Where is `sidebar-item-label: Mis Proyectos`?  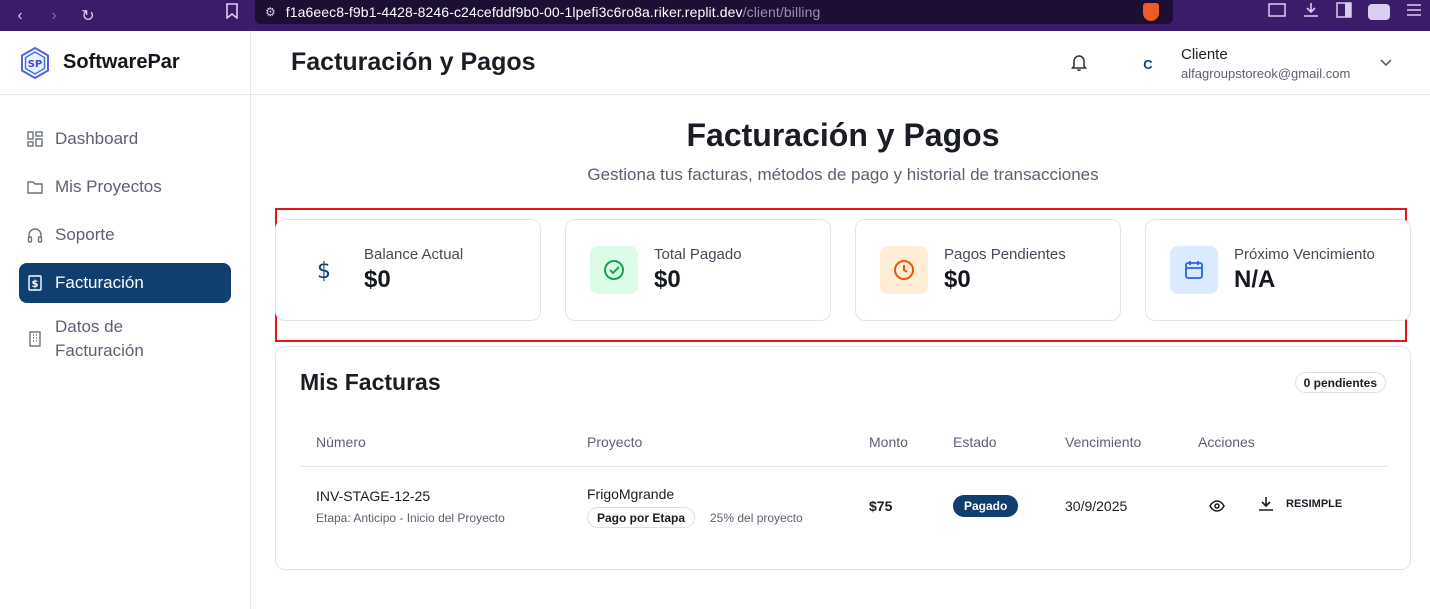 sidebar-item-label: Mis Proyectos is located at coordinates (108, 186).